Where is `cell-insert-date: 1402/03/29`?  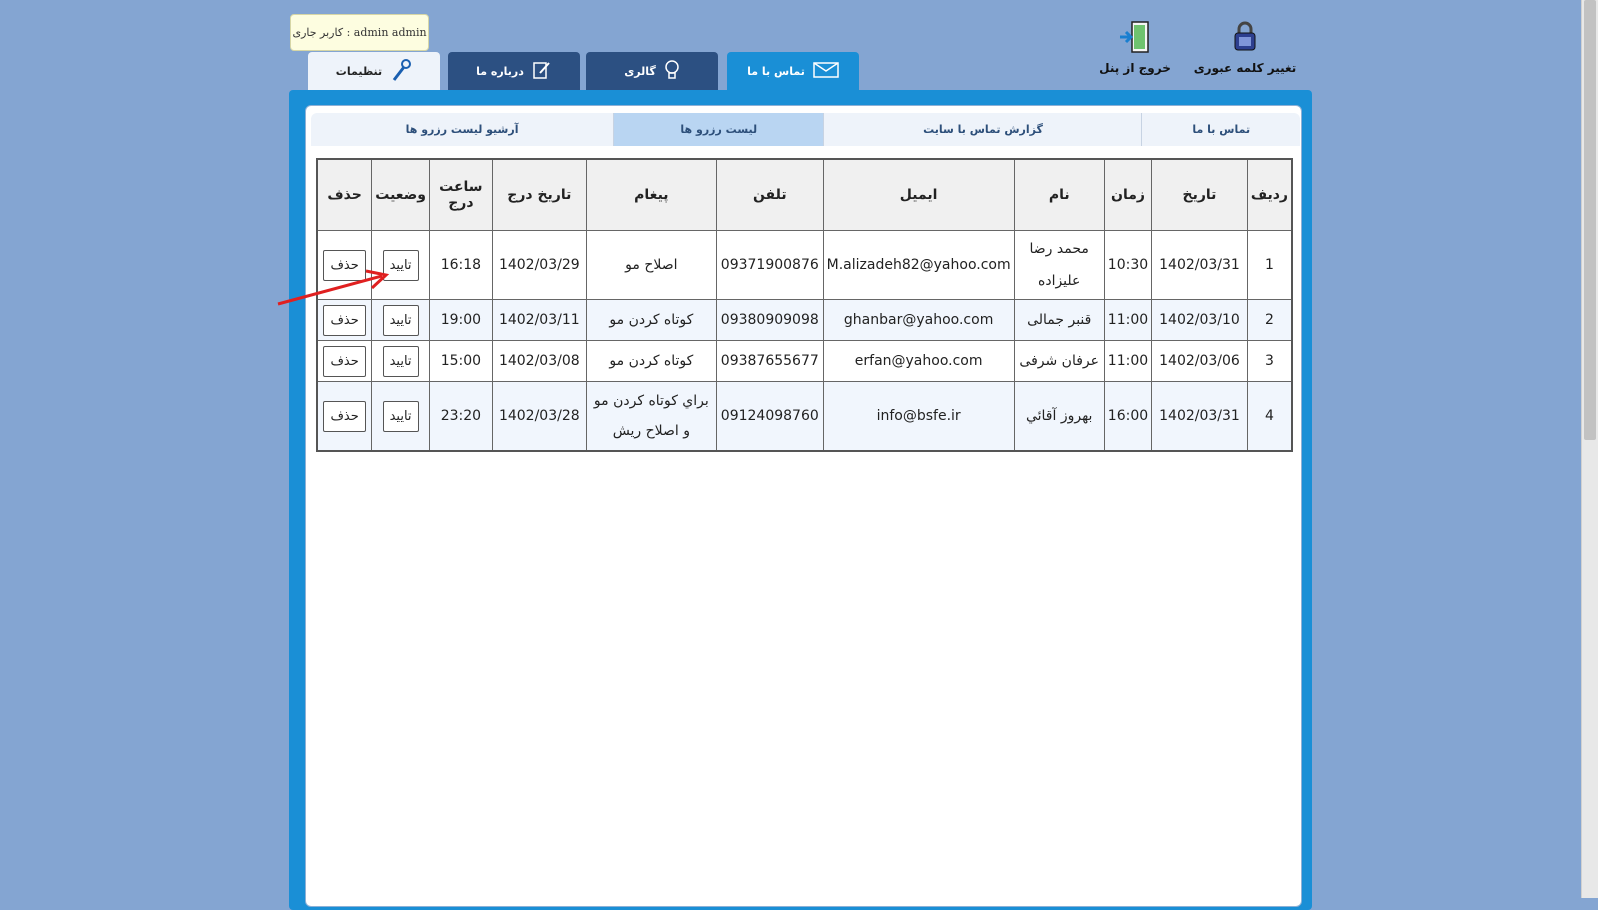
cell-insert-date: 1402/03/29 is located at coordinates (539, 265).